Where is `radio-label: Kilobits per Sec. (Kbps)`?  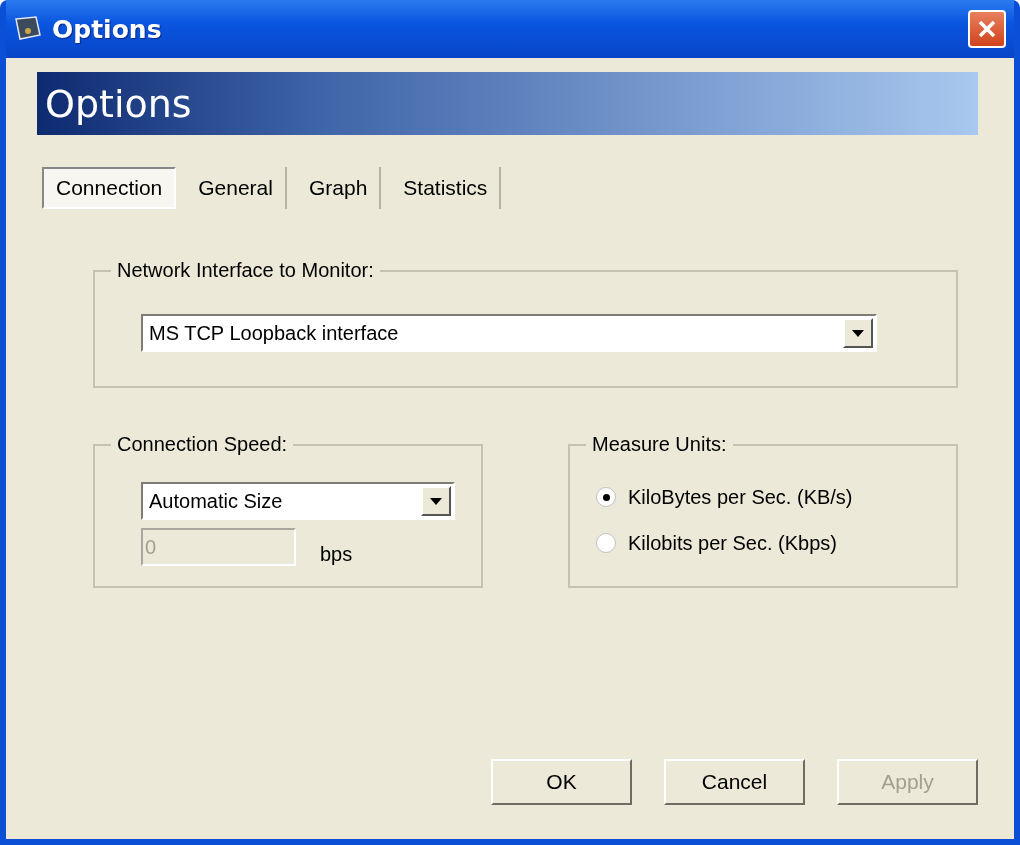 radio-label: Kilobits per Sec. (Kbps) is located at coordinates (732, 543).